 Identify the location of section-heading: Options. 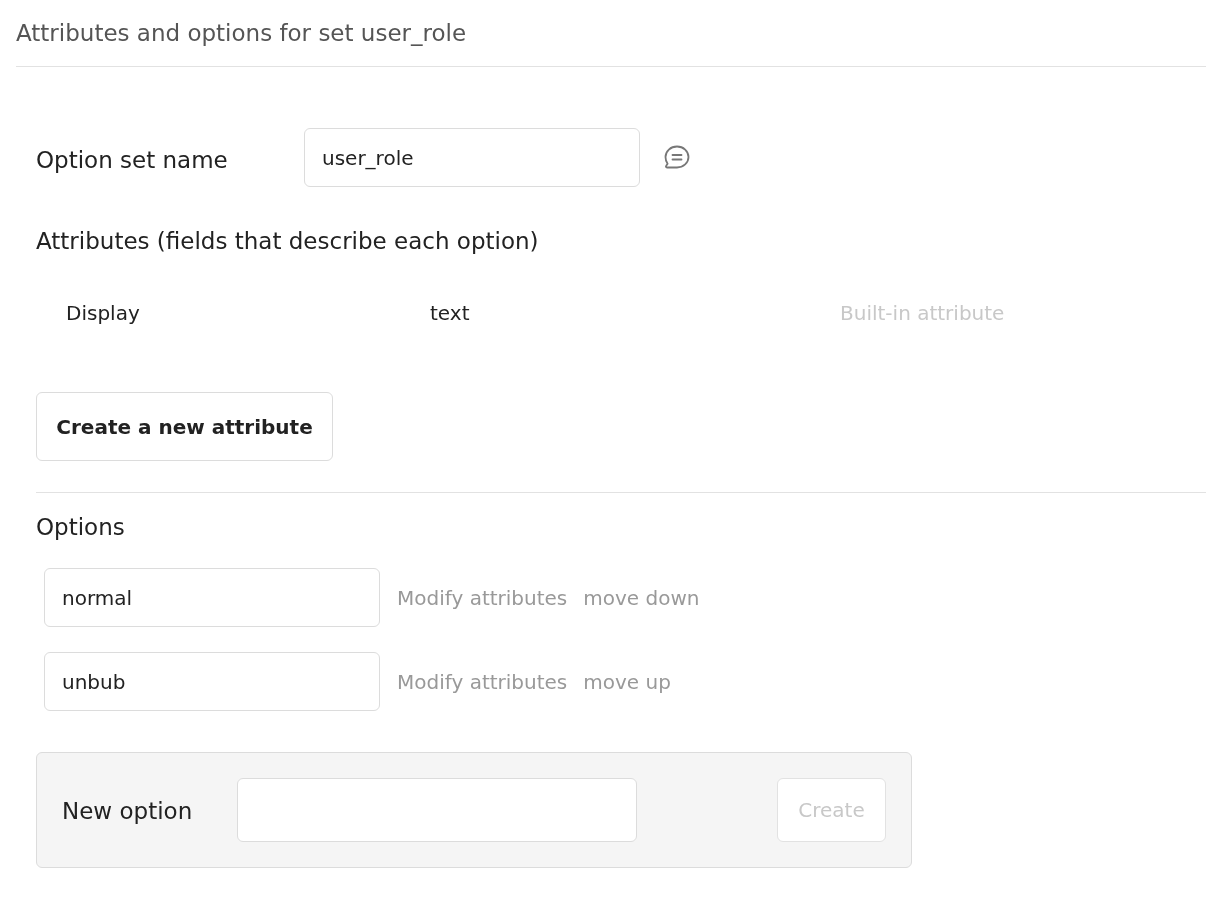
(80, 527).